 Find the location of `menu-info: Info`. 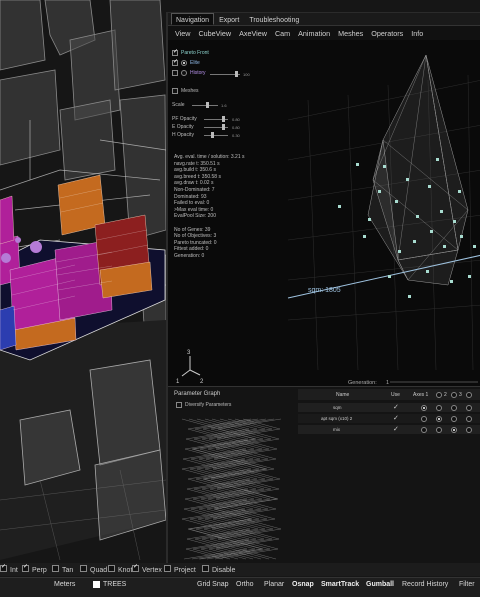

menu-info: Info is located at coordinates (418, 33).